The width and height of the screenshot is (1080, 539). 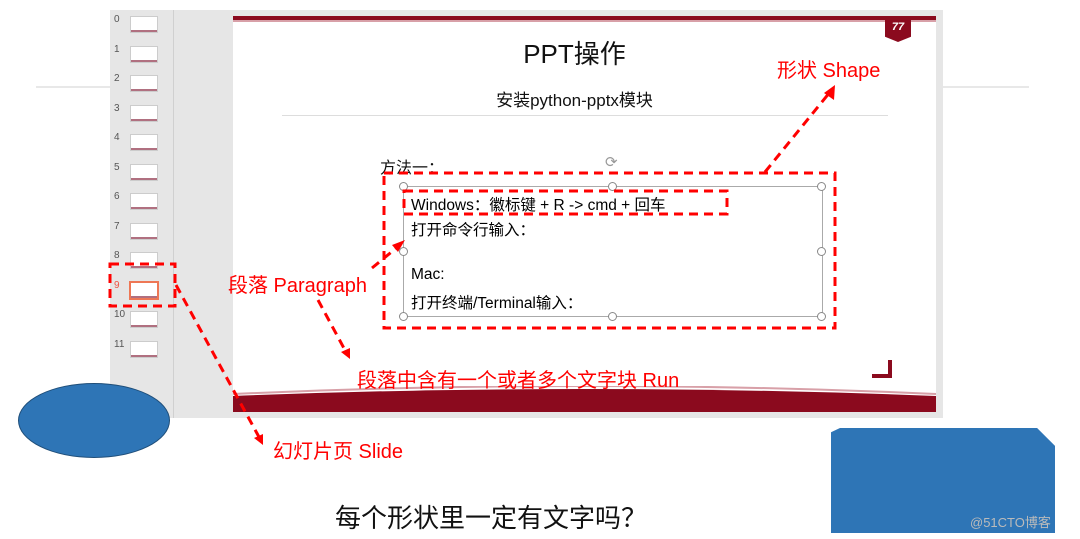 What do you see at coordinates (585, 115) in the screenshot?
I see `subtitle-underline` at bounding box center [585, 115].